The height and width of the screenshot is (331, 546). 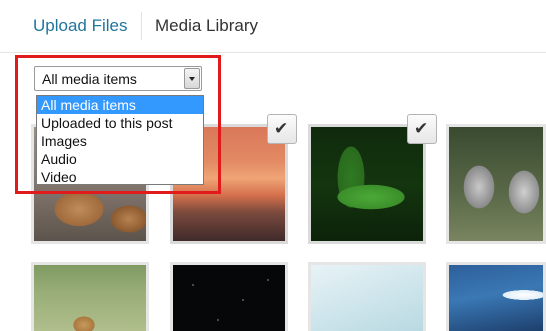 I want to click on leaves-image, so click(x=367, y=184).